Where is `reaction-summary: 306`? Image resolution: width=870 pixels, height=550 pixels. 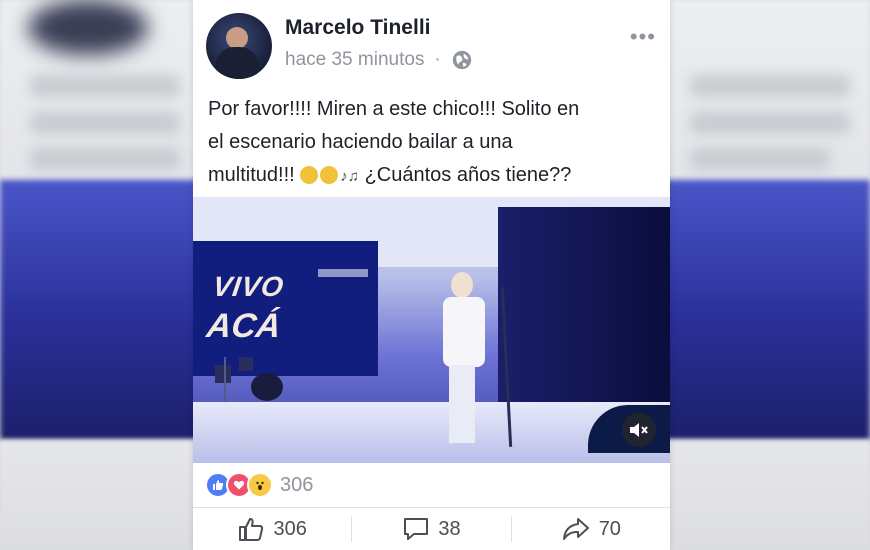
reaction-summary: 306 is located at coordinates (259, 485).